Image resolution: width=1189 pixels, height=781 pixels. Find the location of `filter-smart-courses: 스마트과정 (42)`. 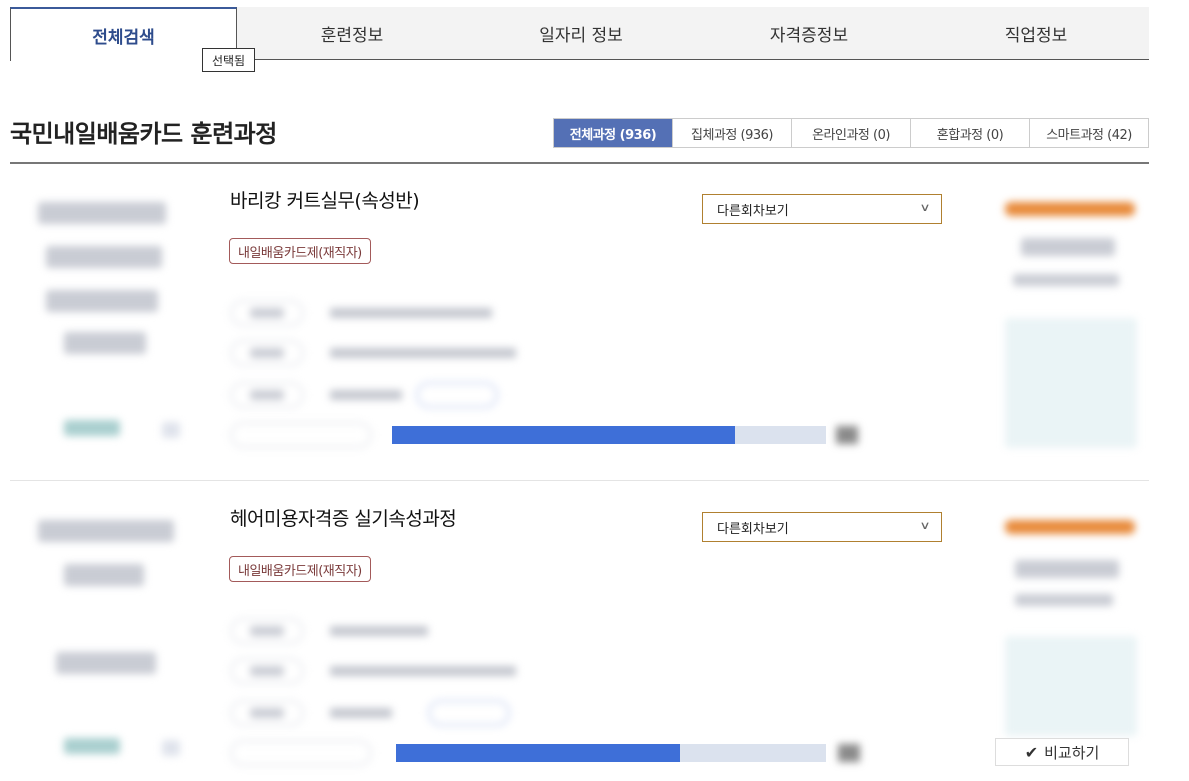

filter-smart-courses: 스마트과정 (42) is located at coordinates (1088, 133).